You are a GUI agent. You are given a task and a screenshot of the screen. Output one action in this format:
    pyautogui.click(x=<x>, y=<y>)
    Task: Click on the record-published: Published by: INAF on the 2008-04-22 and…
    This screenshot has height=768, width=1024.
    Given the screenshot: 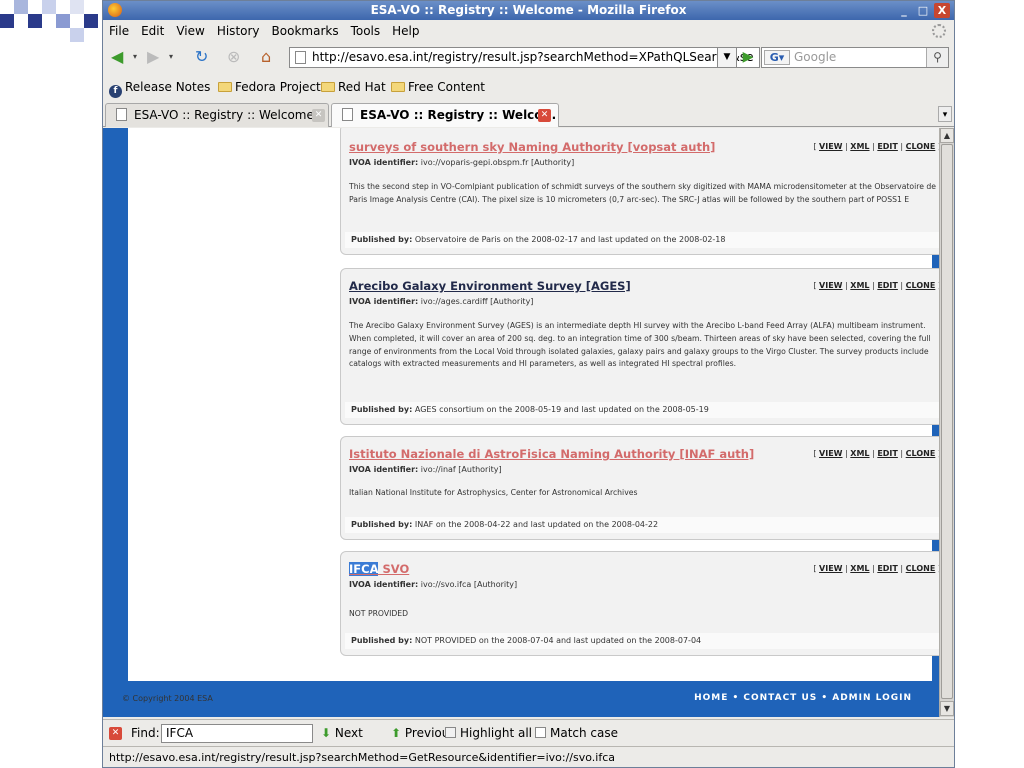 What is the action you would take?
    pyautogui.click(x=642, y=525)
    